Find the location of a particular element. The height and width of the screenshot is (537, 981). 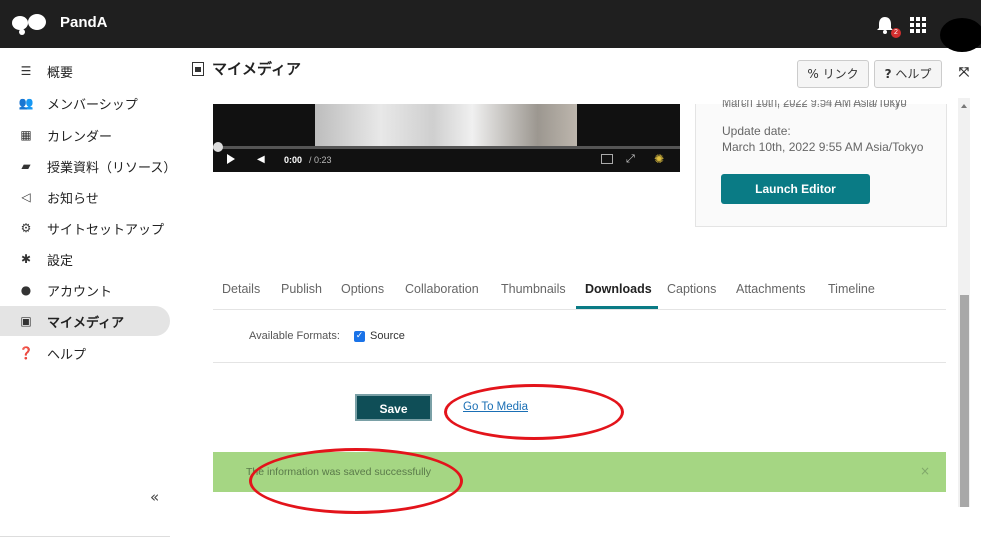

link-button: % リンク is located at coordinates (833, 74).